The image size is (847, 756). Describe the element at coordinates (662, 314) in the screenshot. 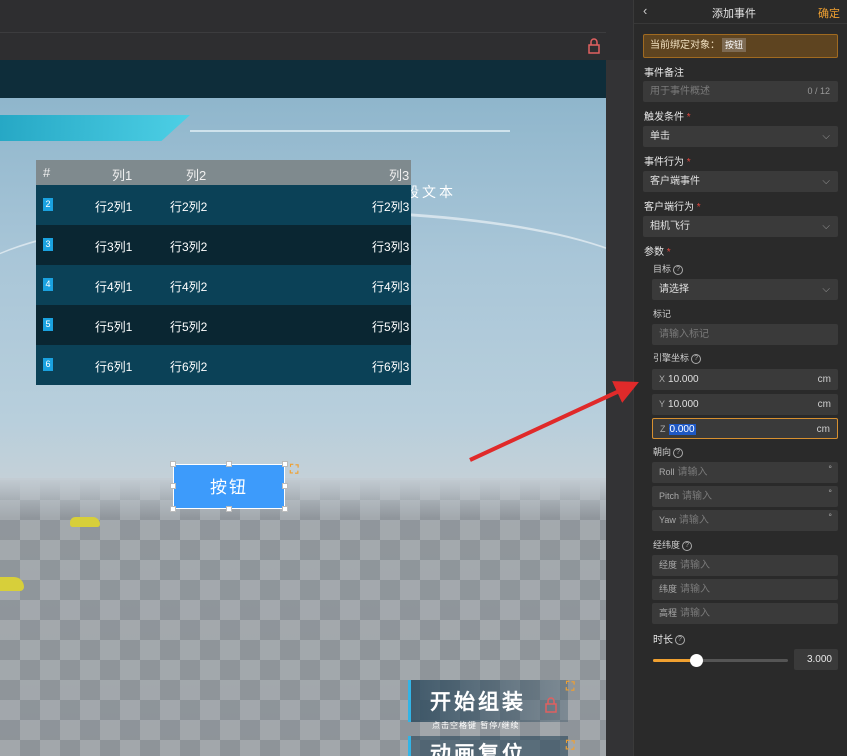

I see `mark-label: 标记` at that location.